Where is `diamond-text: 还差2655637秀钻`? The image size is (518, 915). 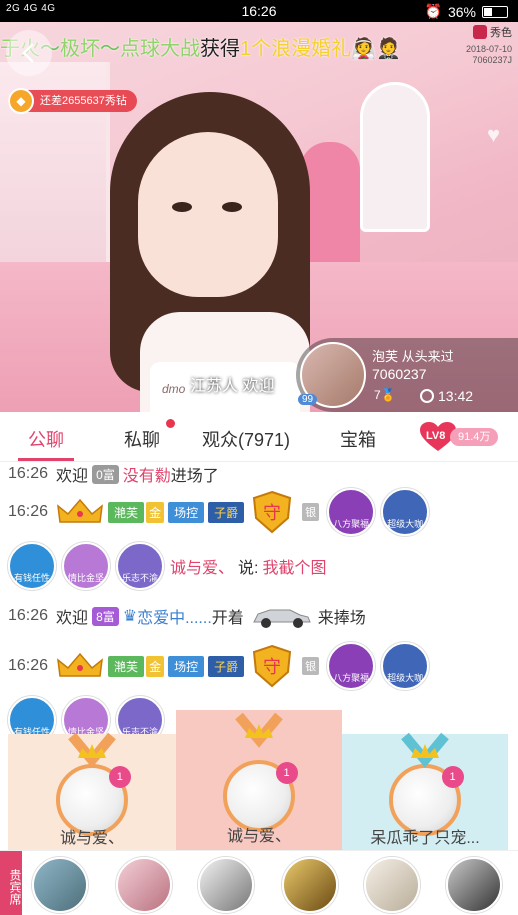 diamond-text: 还差2655637秀钻 is located at coordinates (83, 101).